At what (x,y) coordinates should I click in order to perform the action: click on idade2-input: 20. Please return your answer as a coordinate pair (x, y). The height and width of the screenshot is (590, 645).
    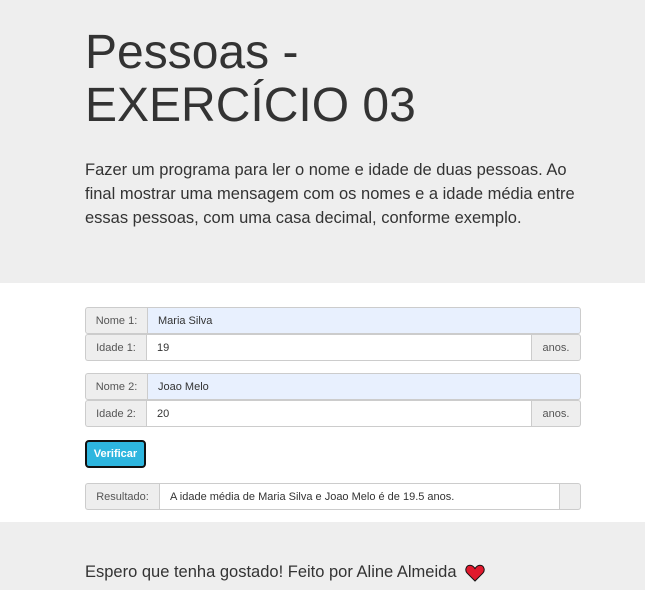
    Looking at the image, I should click on (339, 413).